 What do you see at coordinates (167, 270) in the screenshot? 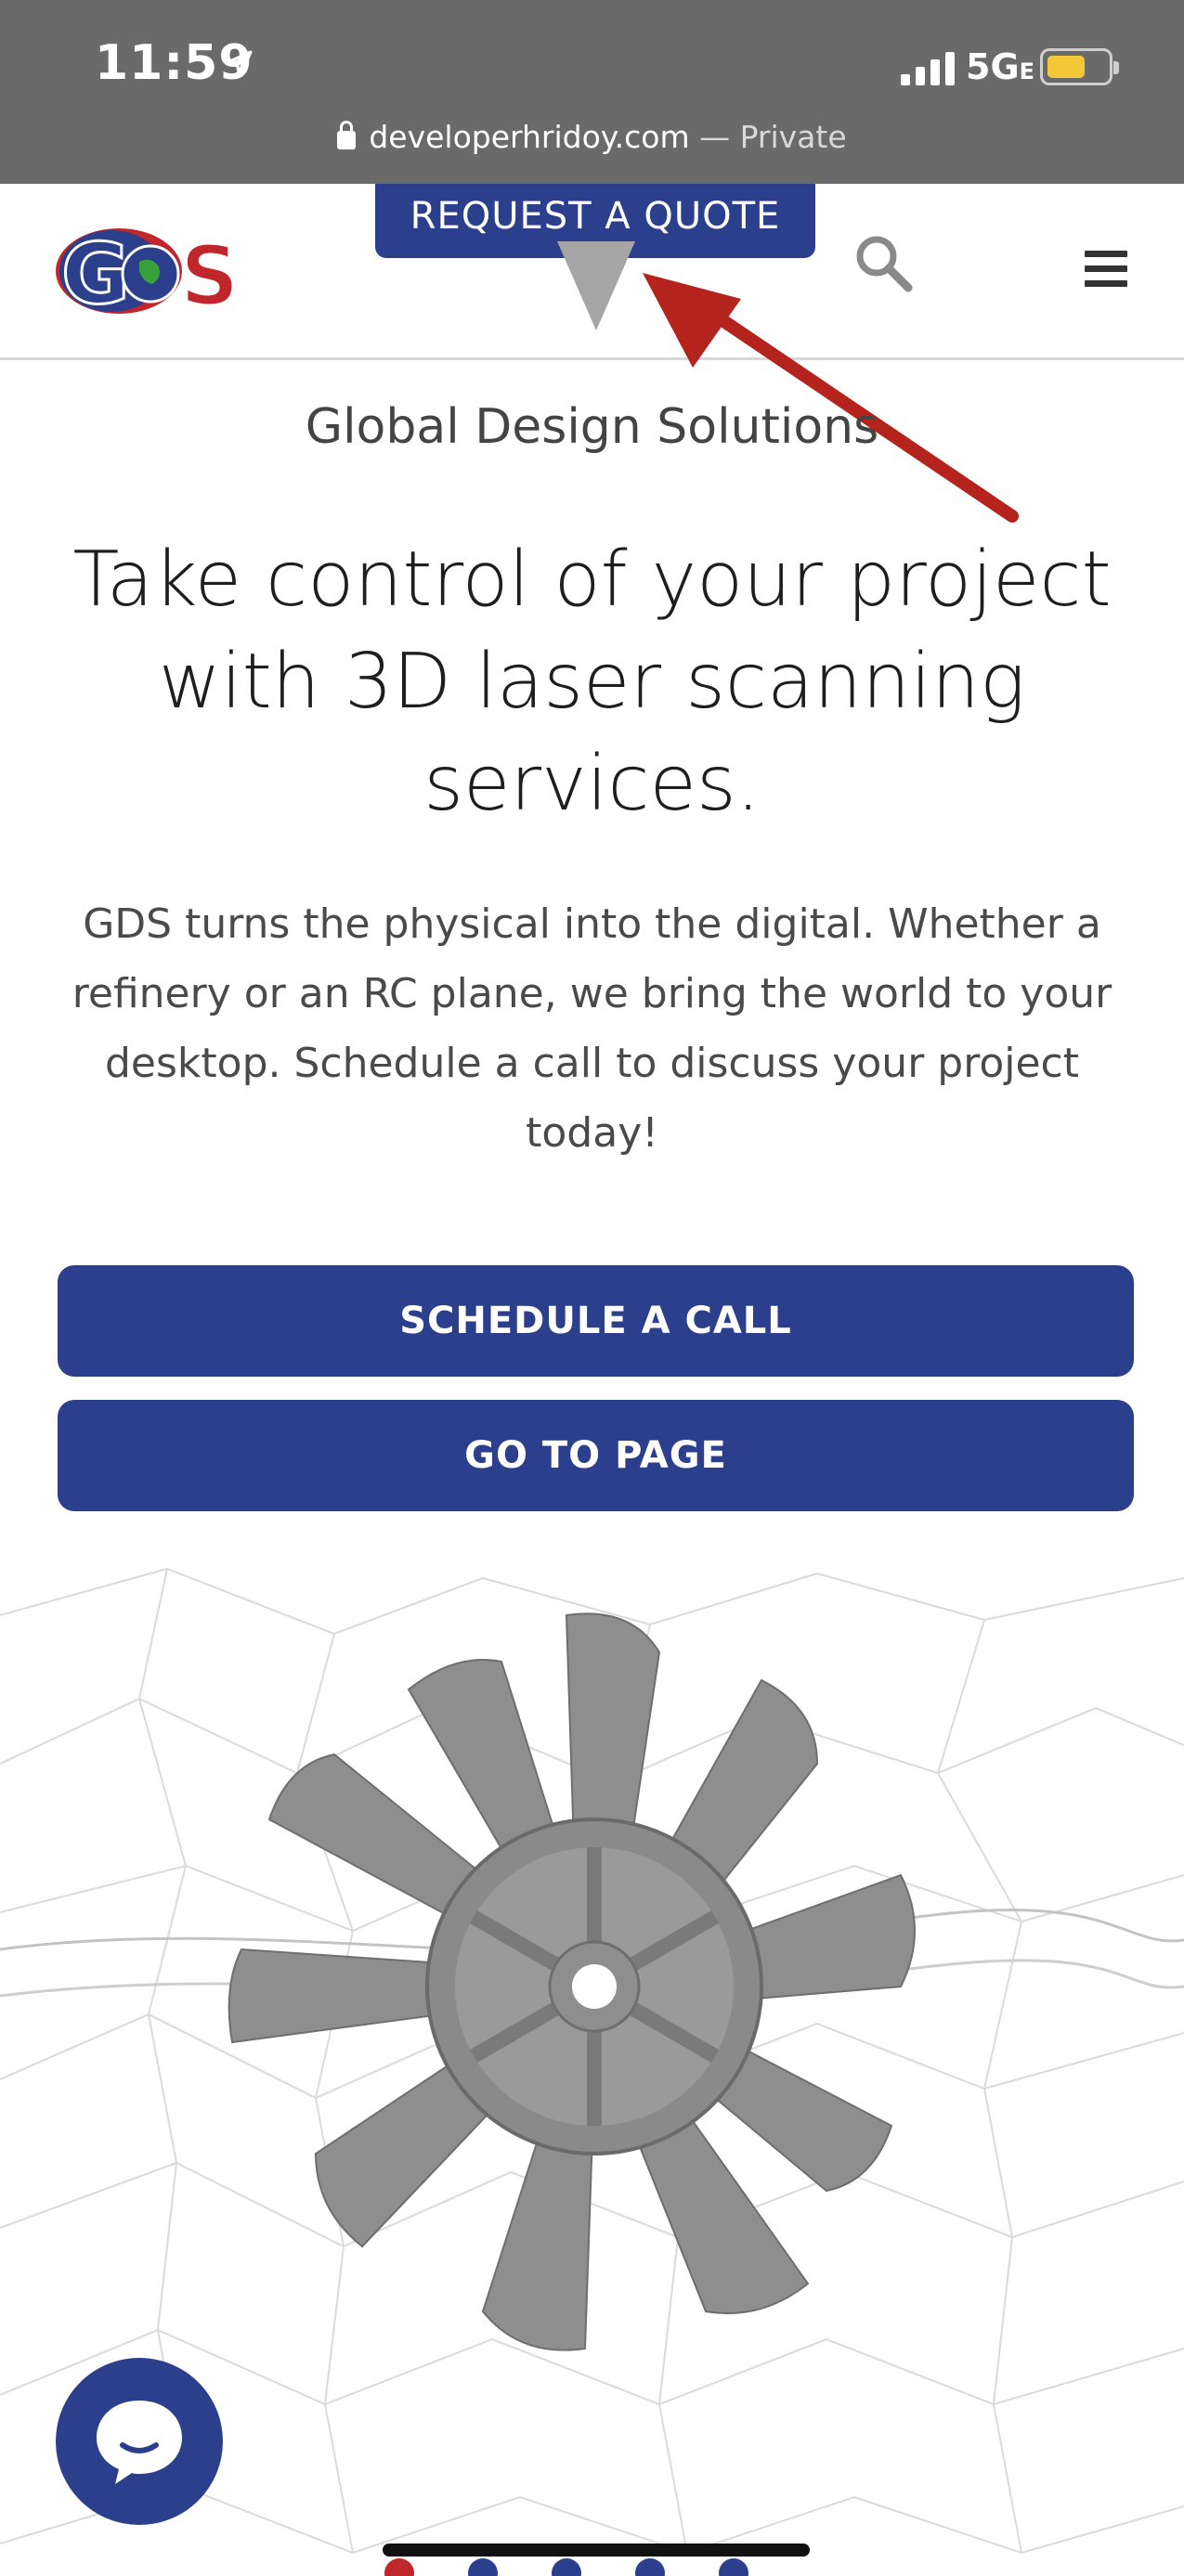
I see `gds-logo: G S` at bounding box center [167, 270].